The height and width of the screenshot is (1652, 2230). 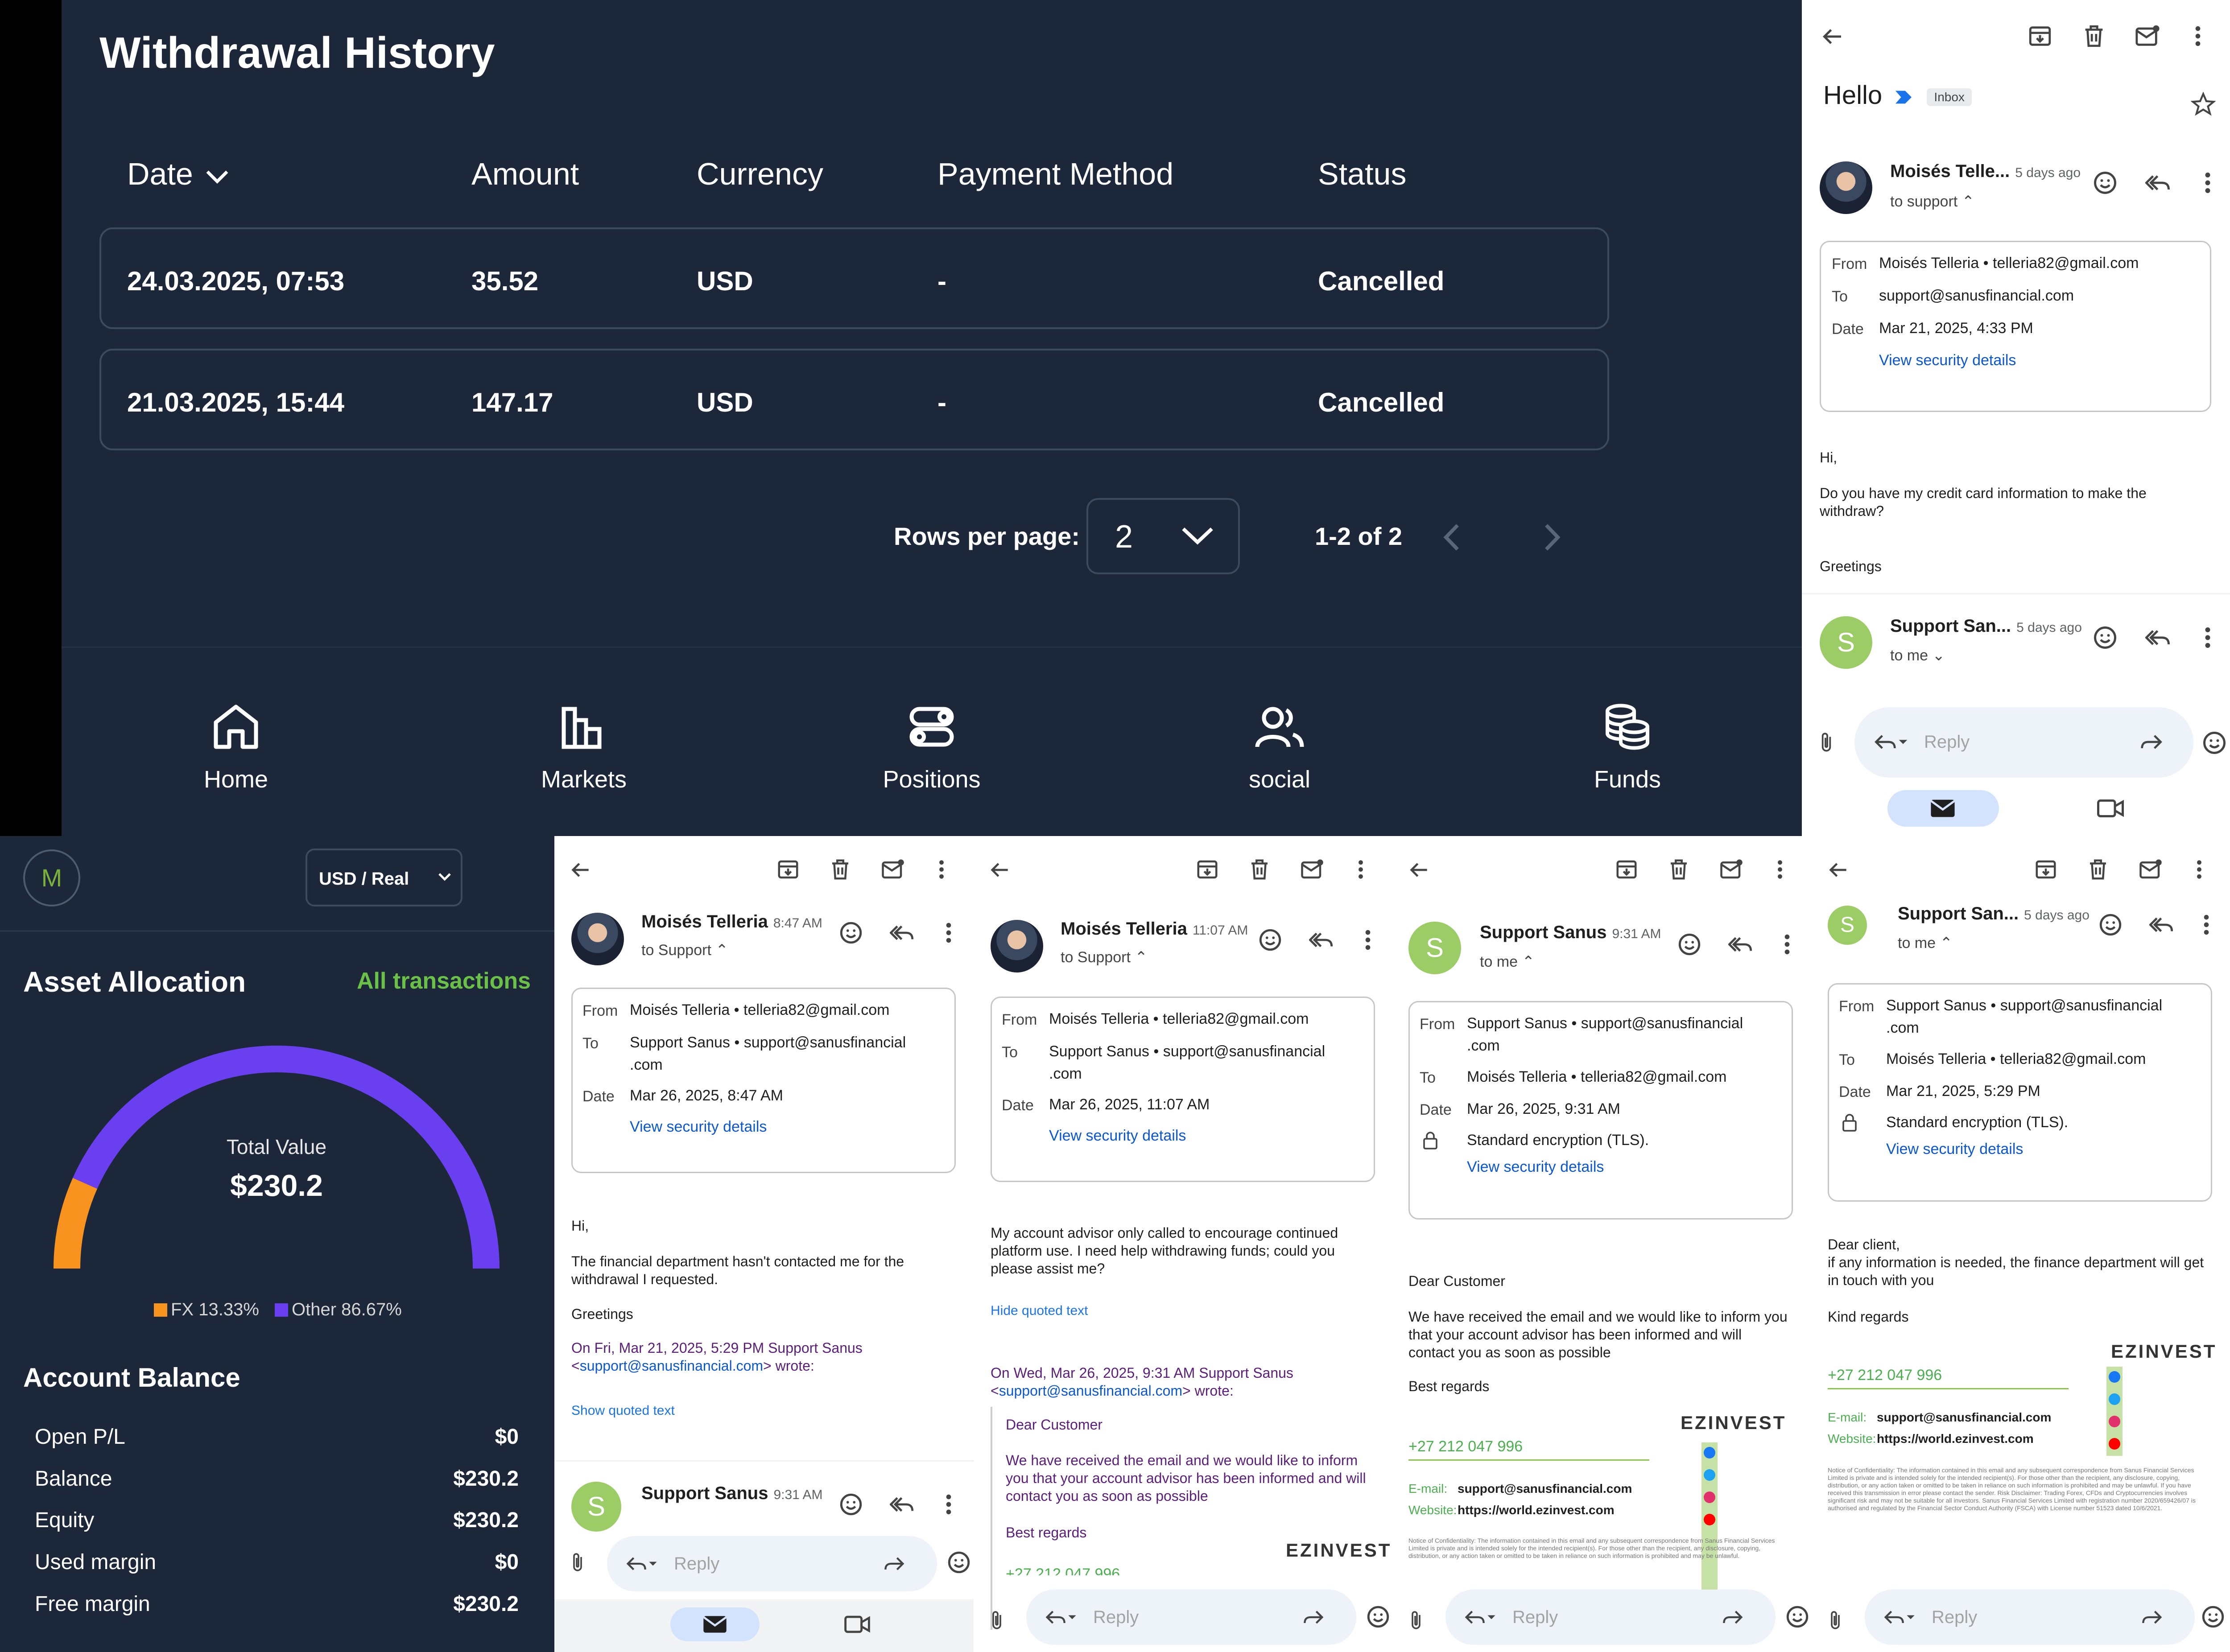 What do you see at coordinates (1943, 808) in the screenshot?
I see `mail-tab` at bounding box center [1943, 808].